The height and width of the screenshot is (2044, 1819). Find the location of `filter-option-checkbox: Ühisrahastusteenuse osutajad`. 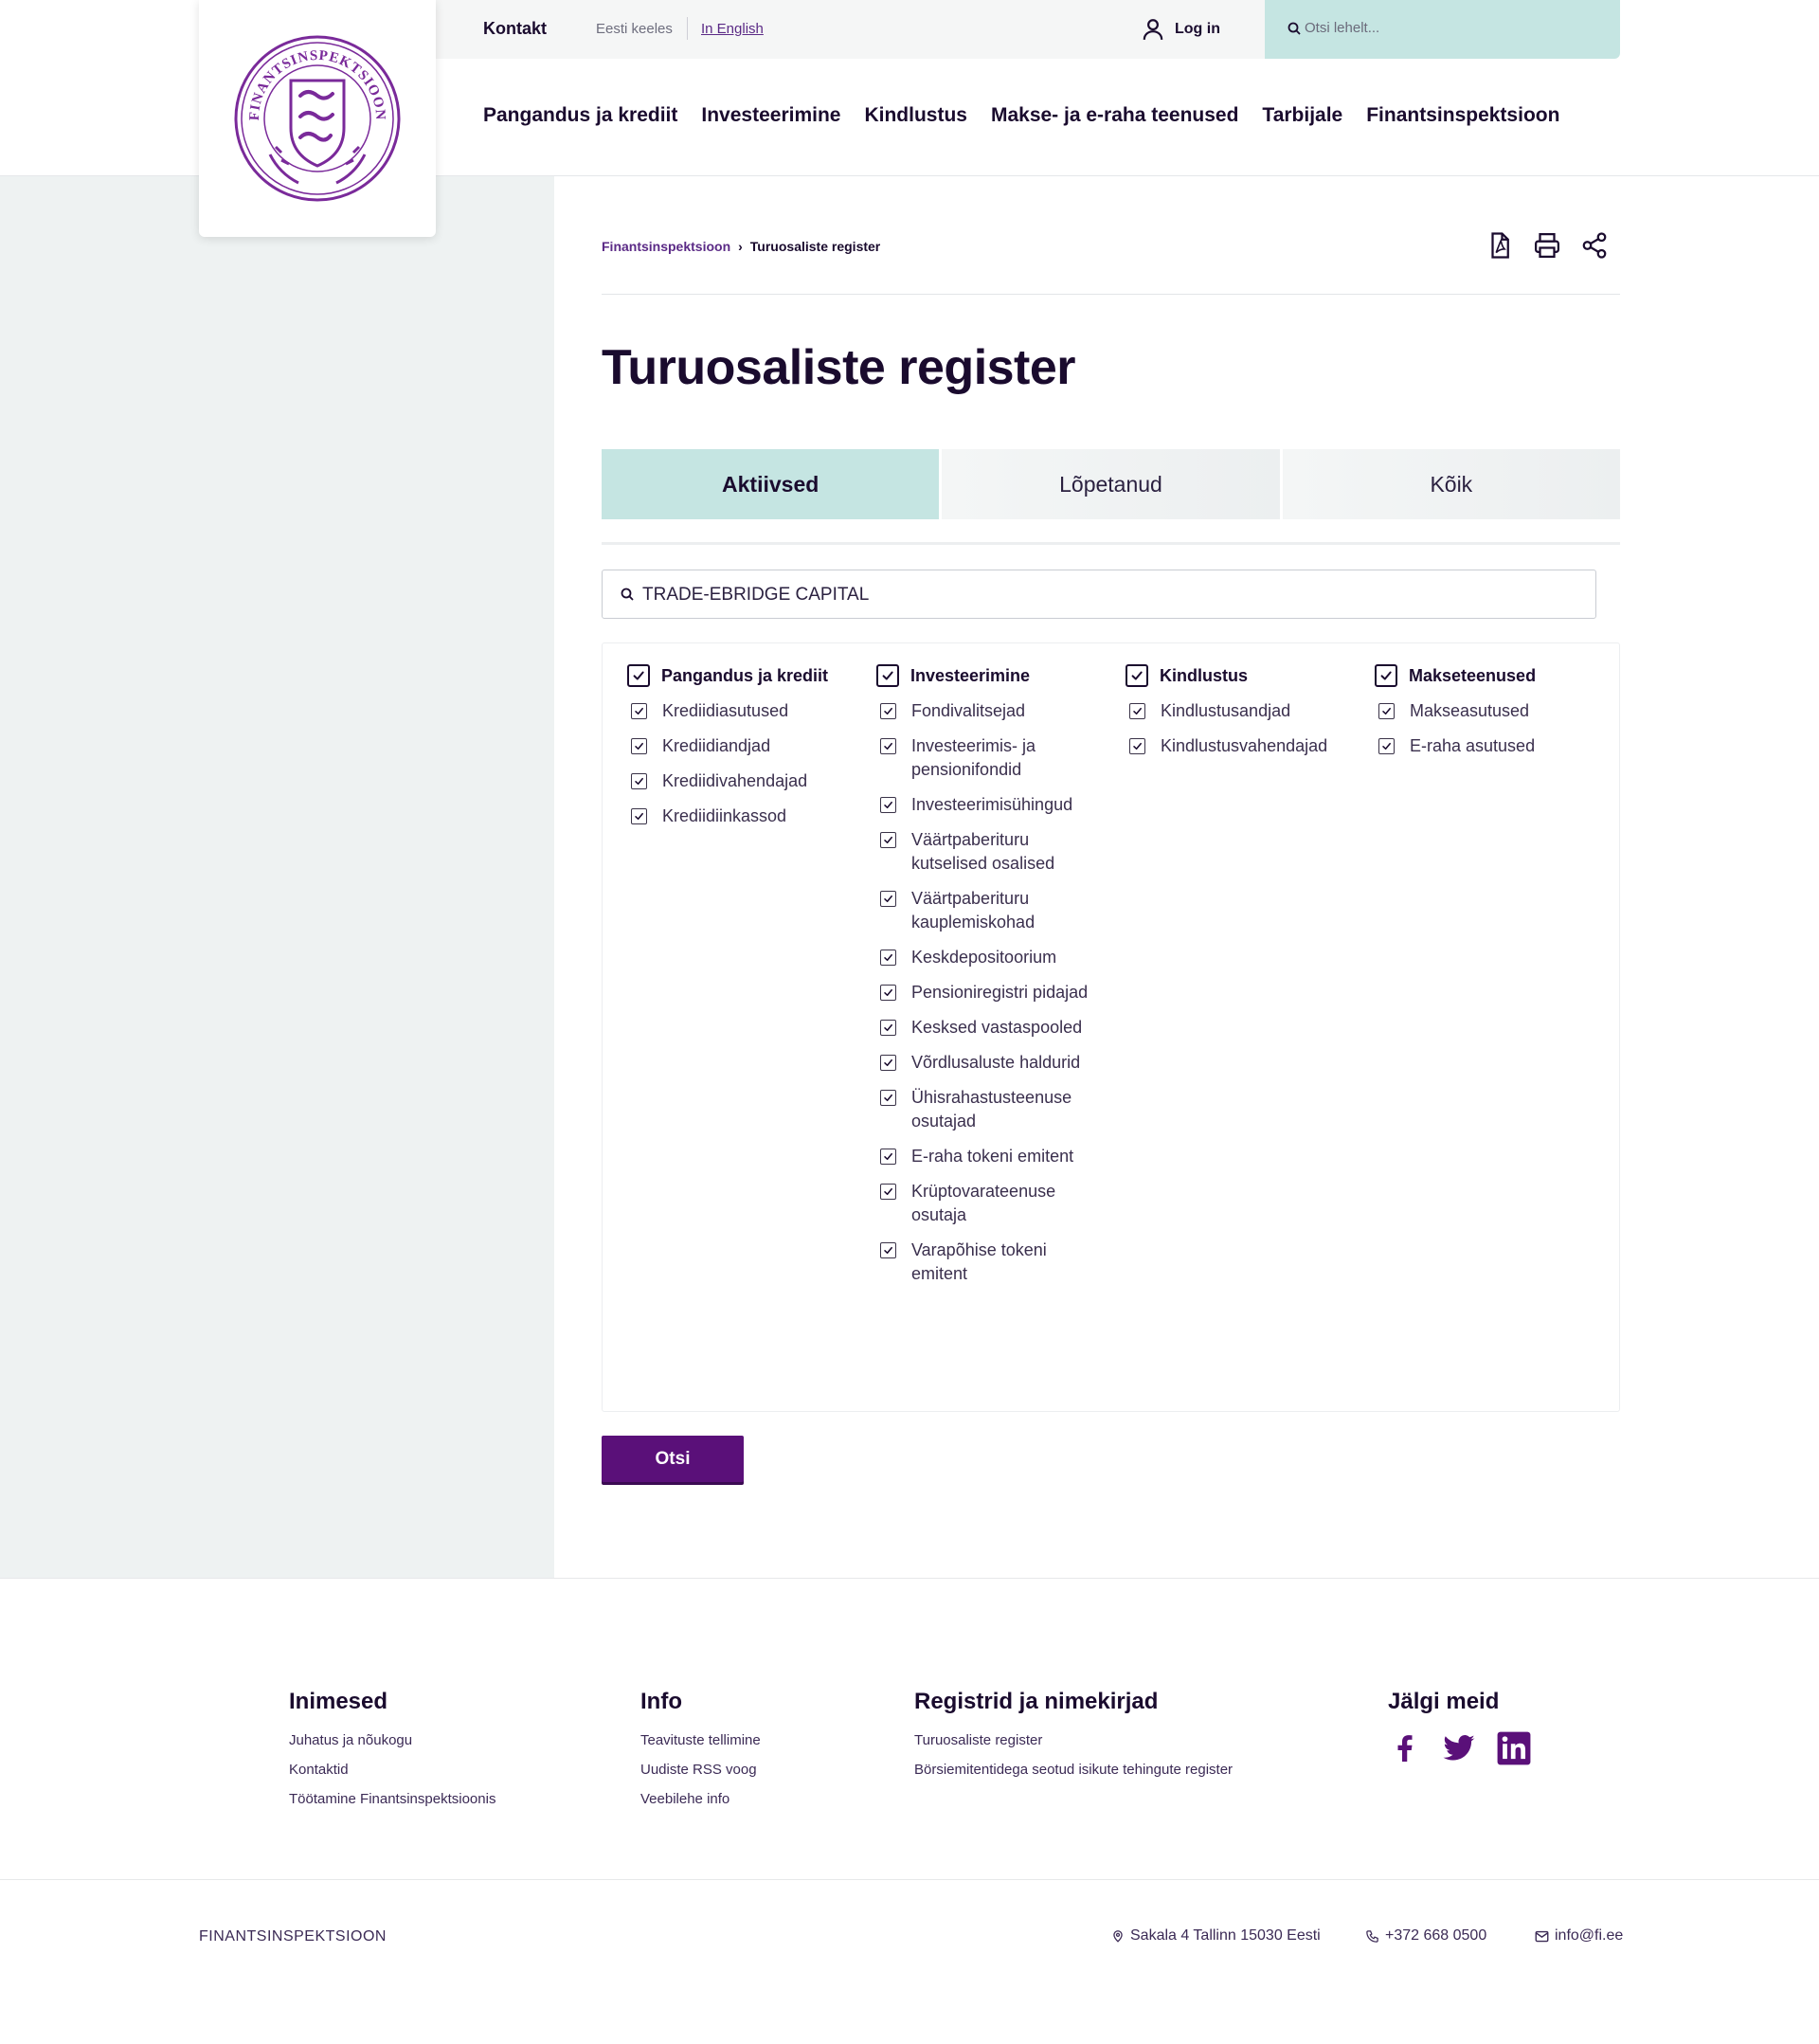

filter-option-checkbox: Ühisrahastusteenuse osutajad is located at coordinates (985, 1110).